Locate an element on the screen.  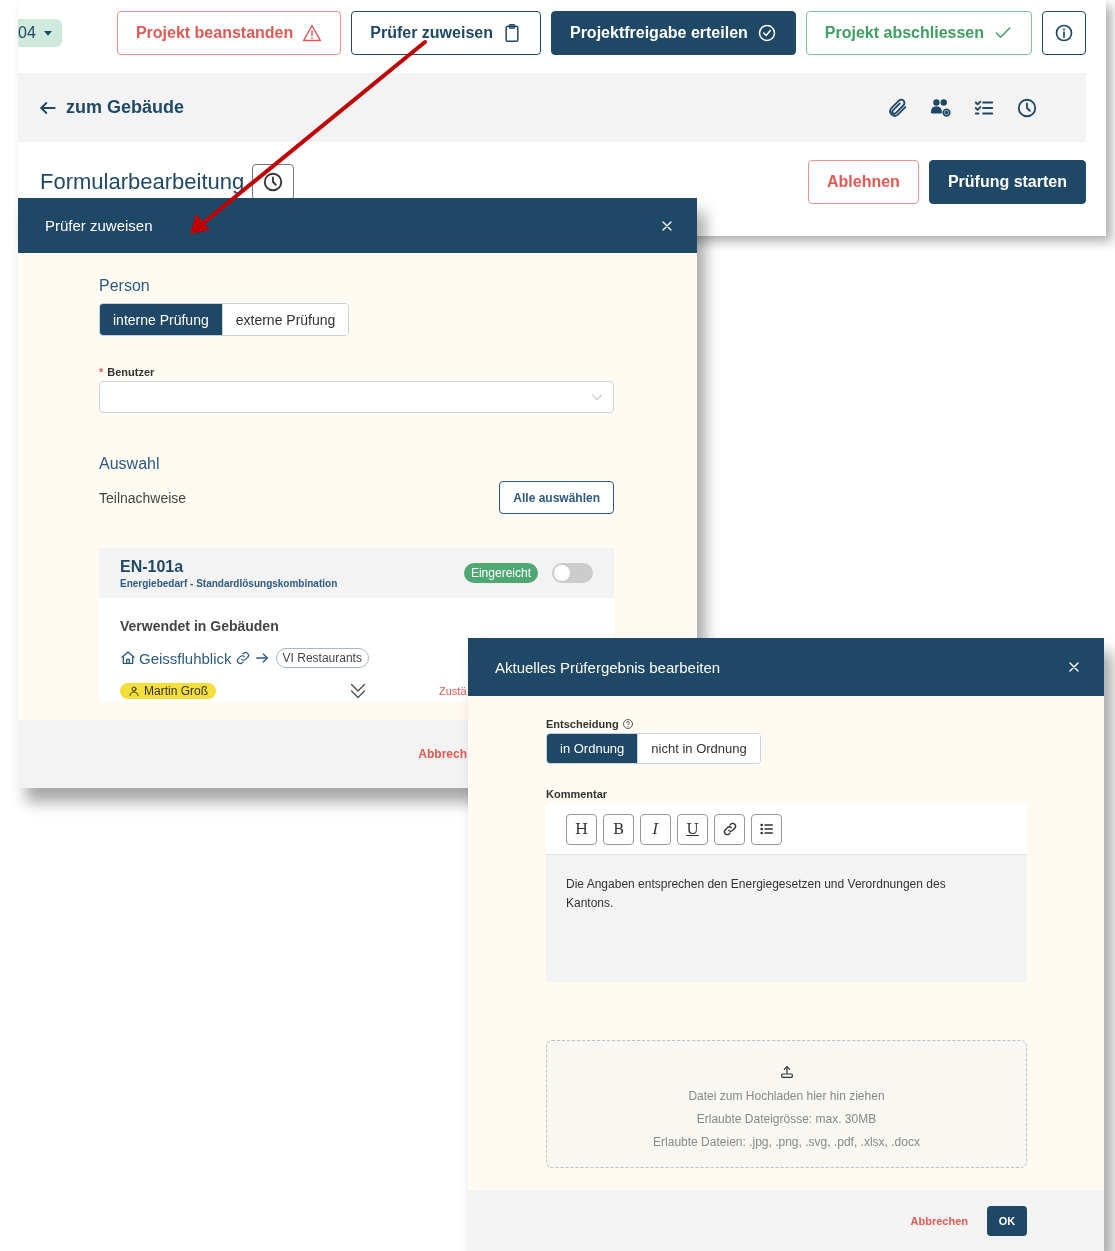
responsibility-text: Zustä is located at coordinates (453, 691).